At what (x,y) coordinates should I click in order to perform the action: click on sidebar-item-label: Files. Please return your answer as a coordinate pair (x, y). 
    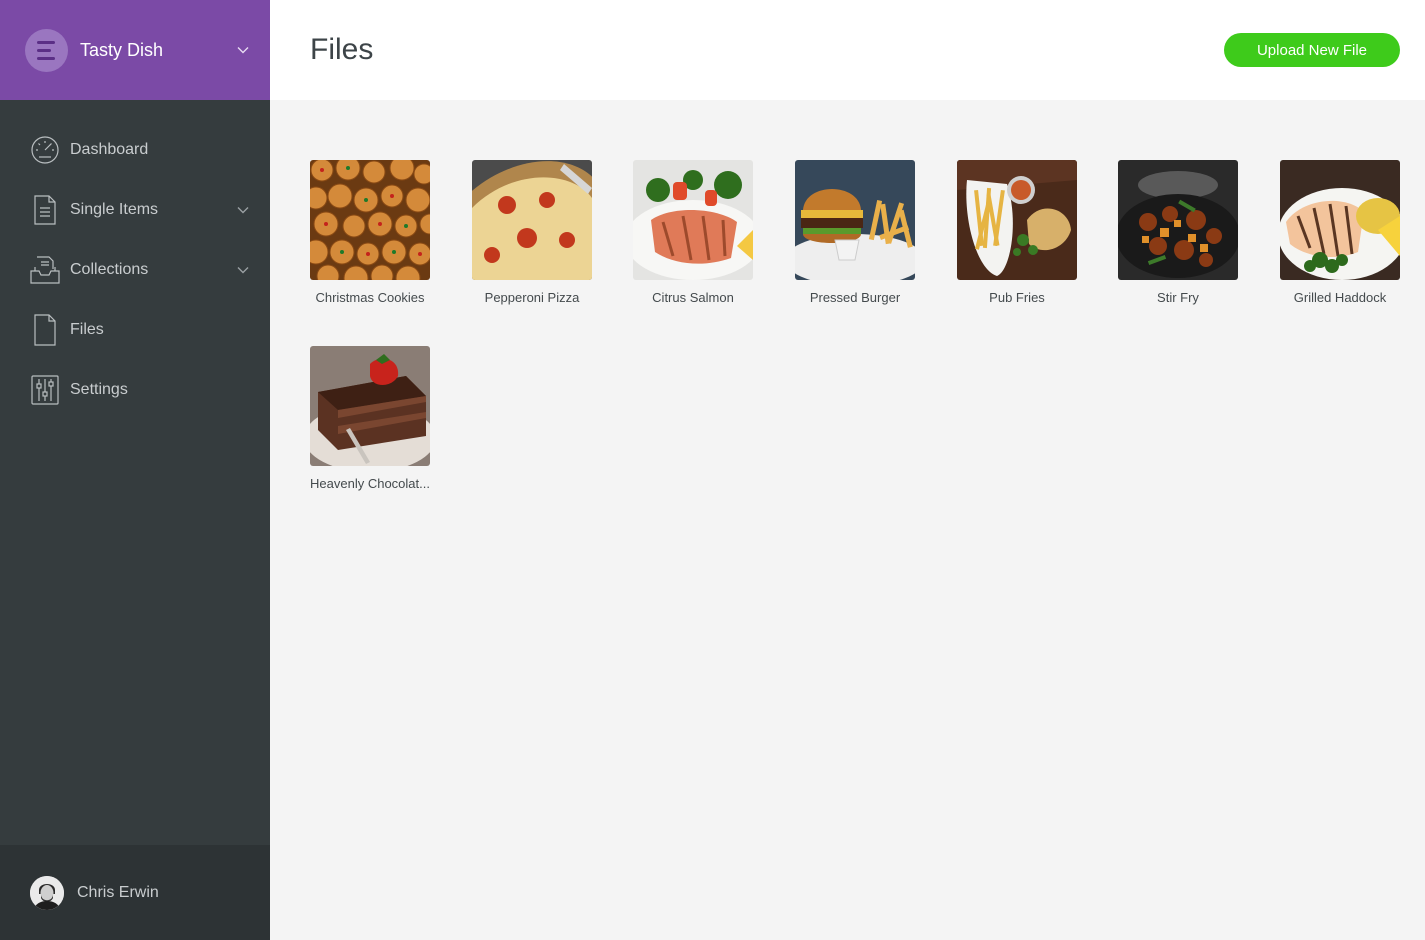
    Looking at the image, I should click on (87, 329).